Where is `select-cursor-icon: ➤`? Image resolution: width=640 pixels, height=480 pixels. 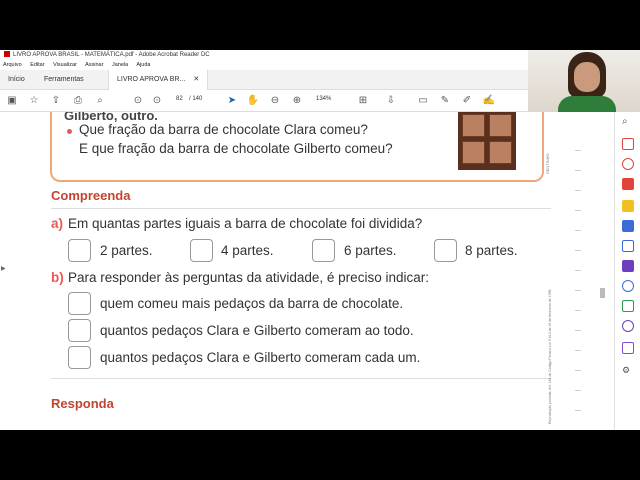
select-cursor-icon: ➤ is located at coordinates (232, 101).